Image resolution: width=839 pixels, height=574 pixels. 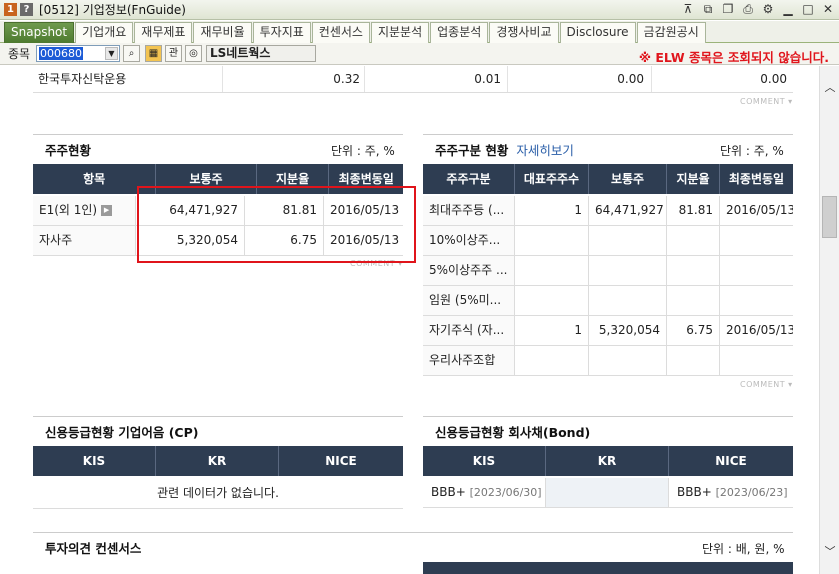 I want to click on holder-name: E1(외 1인), so click(x=68, y=210).